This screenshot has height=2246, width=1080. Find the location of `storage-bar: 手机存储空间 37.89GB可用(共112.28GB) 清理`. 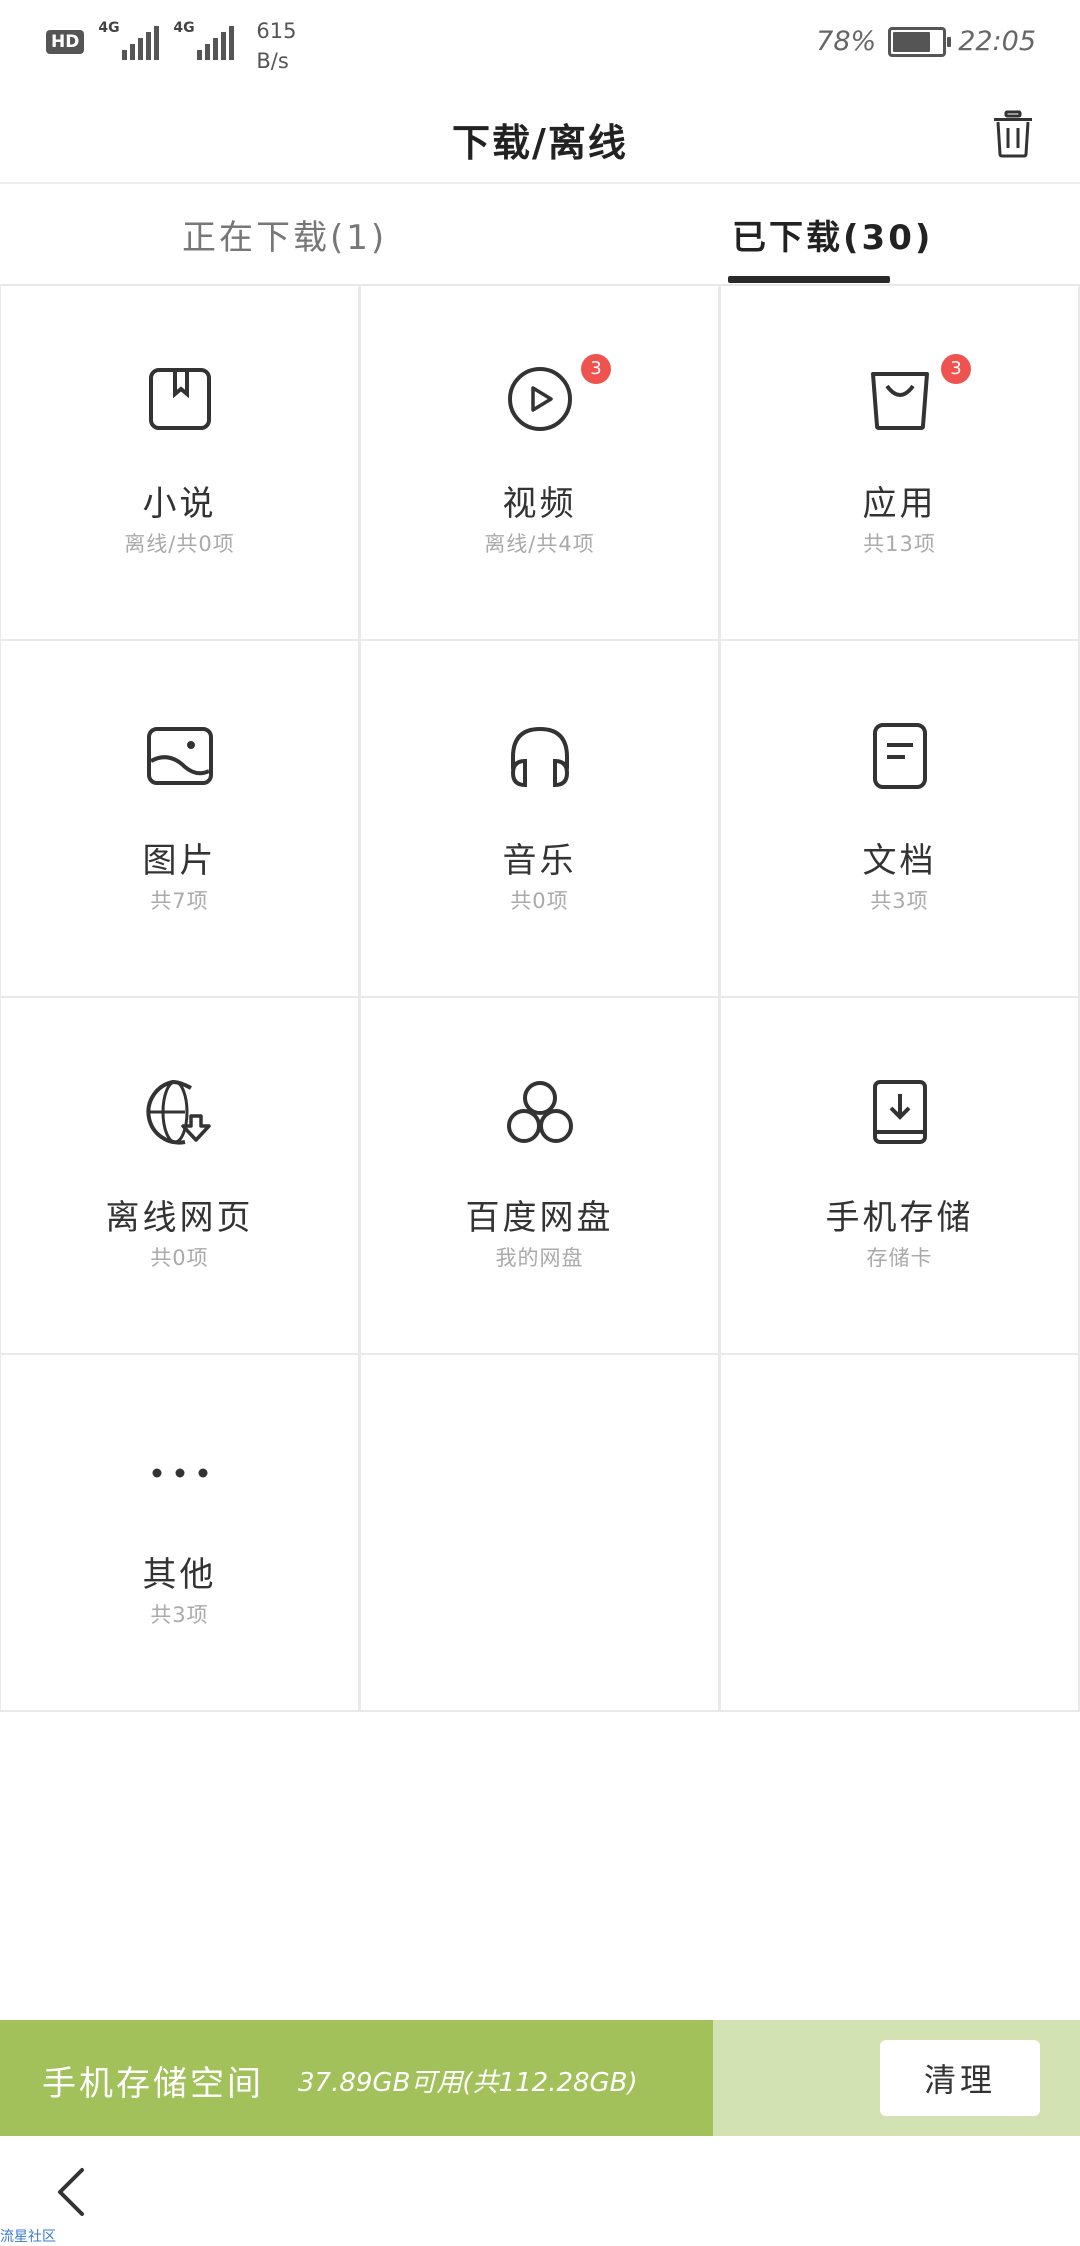

storage-bar: 手机存储空间 37.89GB可用(共112.28GB) 清理 is located at coordinates (540, 2078).